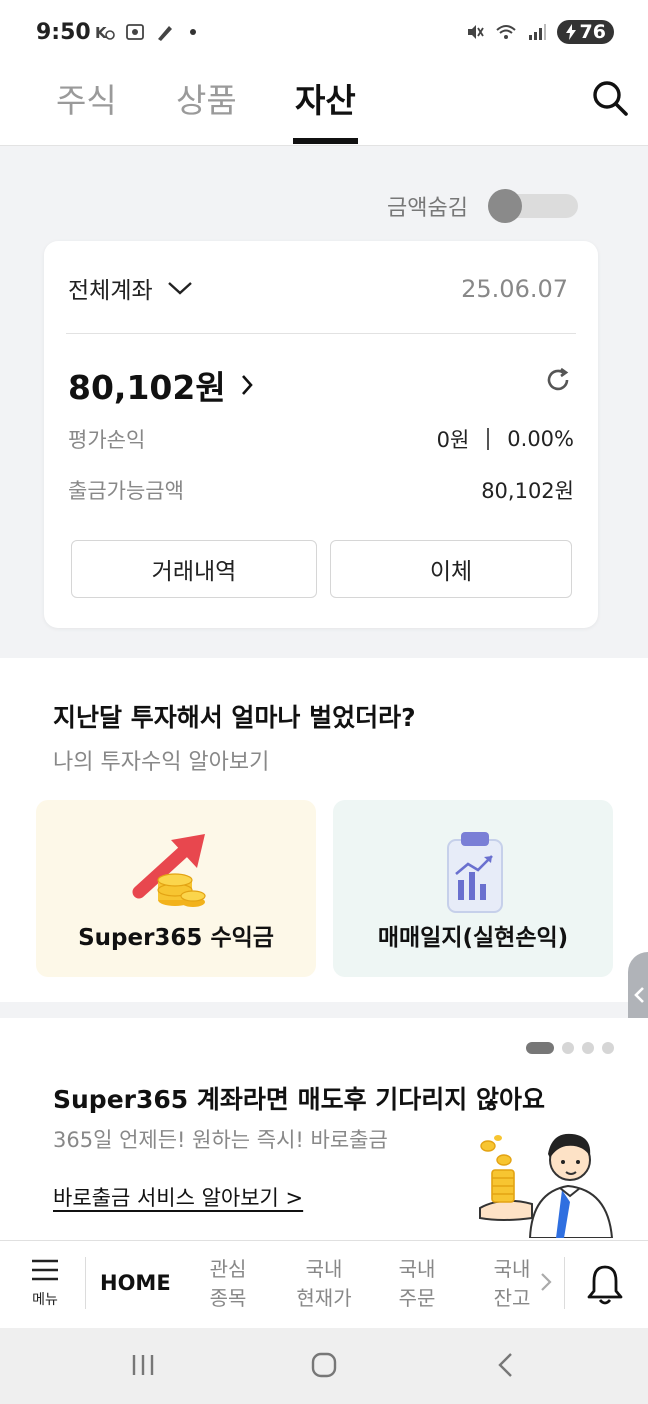 Image resolution: width=648 pixels, height=1404 pixels. What do you see at coordinates (324, 1298) in the screenshot?
I see `nav-domestic-quote-line2: 현재가` at bounding box center [324, 1298].